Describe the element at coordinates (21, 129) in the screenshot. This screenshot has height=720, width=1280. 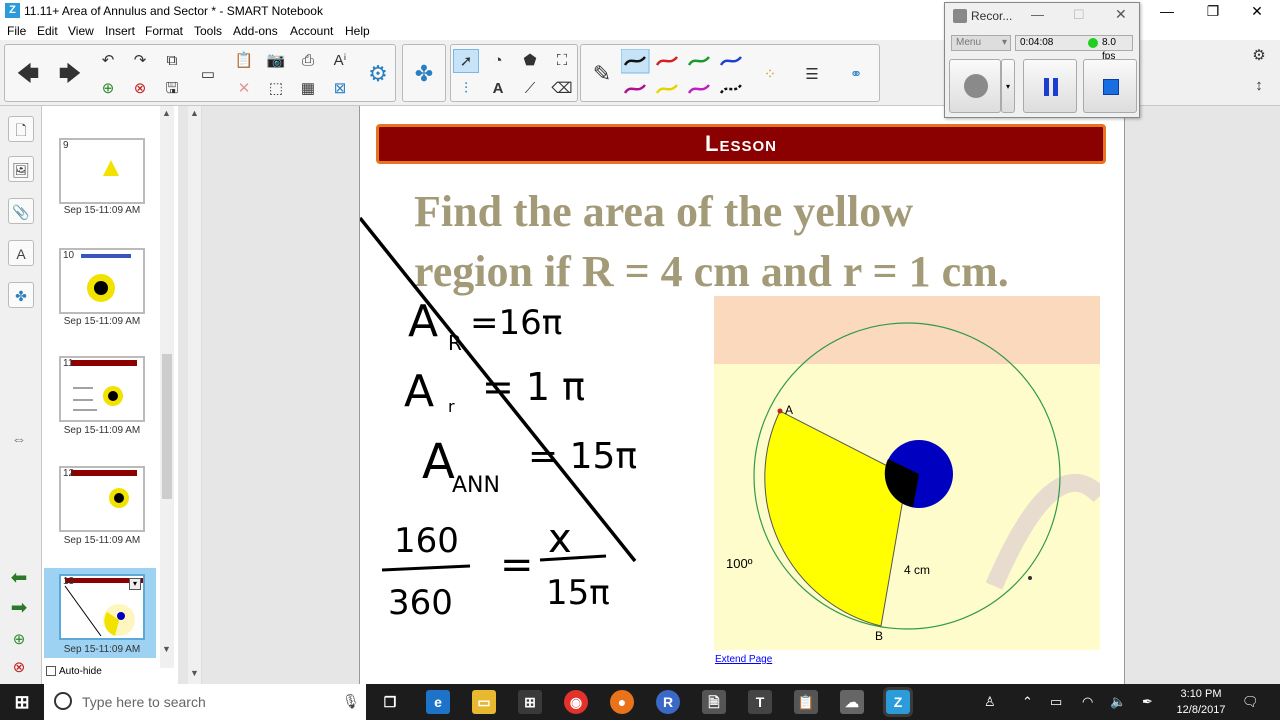
I see `page-sorter-icon: 🗋` at that location.